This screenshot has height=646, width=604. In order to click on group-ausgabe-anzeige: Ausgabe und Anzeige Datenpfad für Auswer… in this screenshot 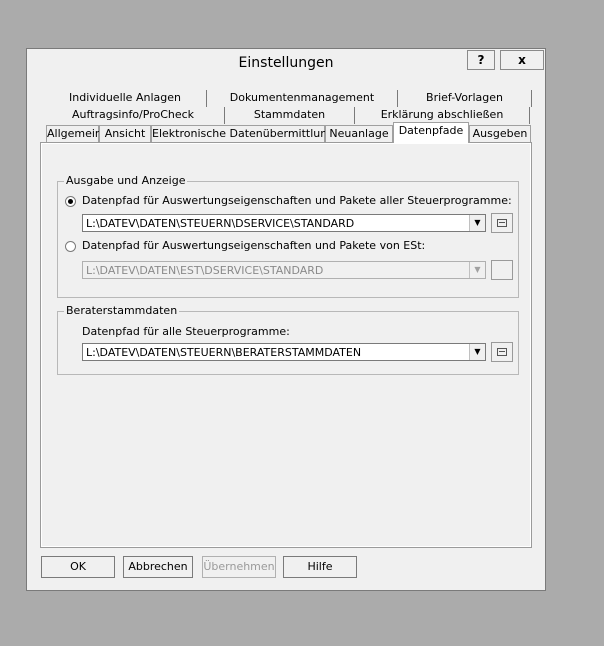, I will do `click(288, 236)`.